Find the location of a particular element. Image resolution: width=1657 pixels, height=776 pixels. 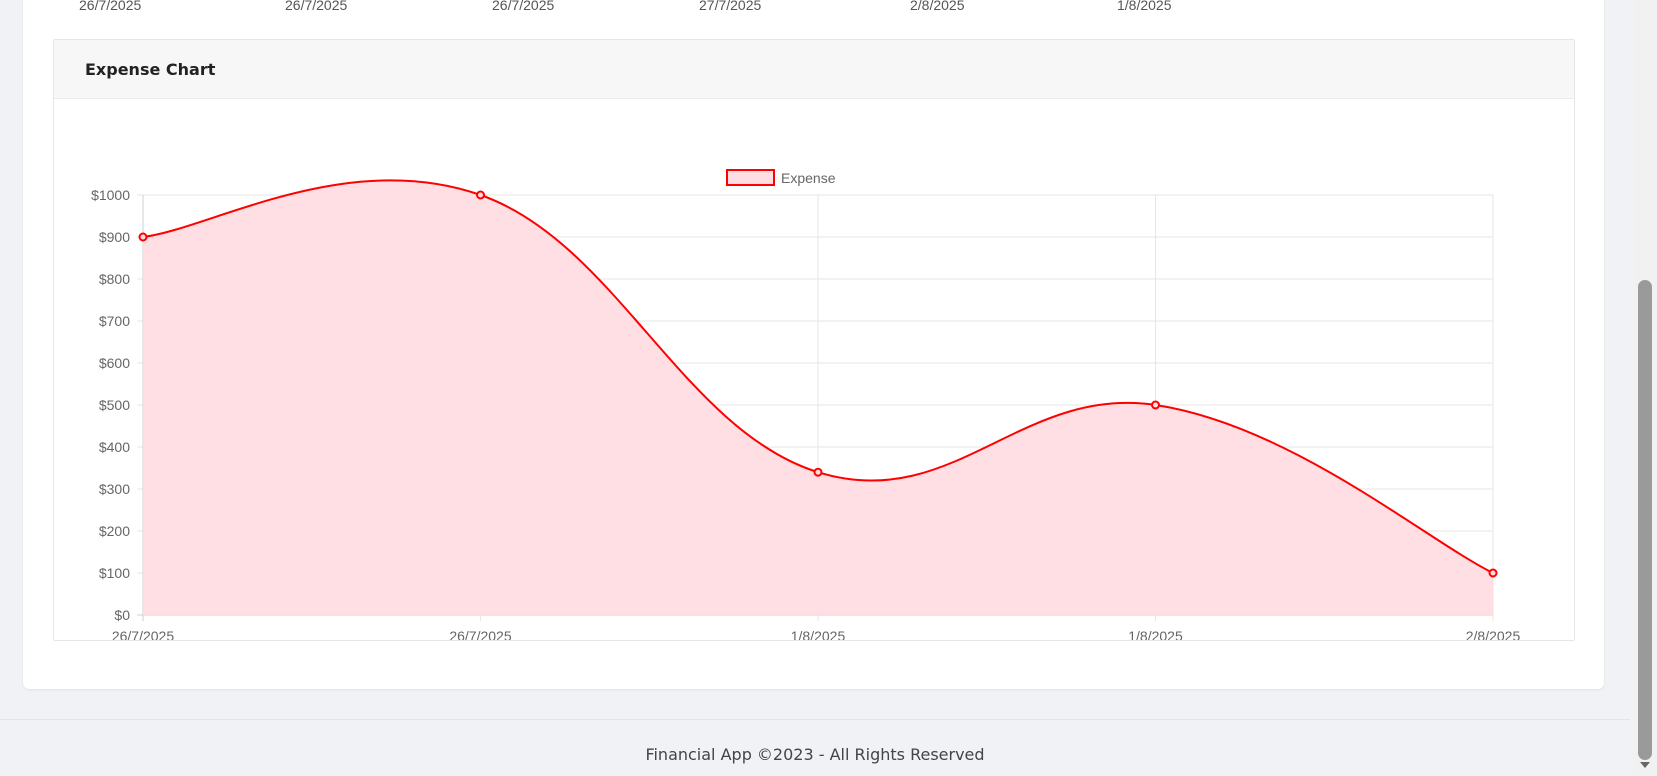

y-tick-label: $1000 is located at coordinates (110, 195).